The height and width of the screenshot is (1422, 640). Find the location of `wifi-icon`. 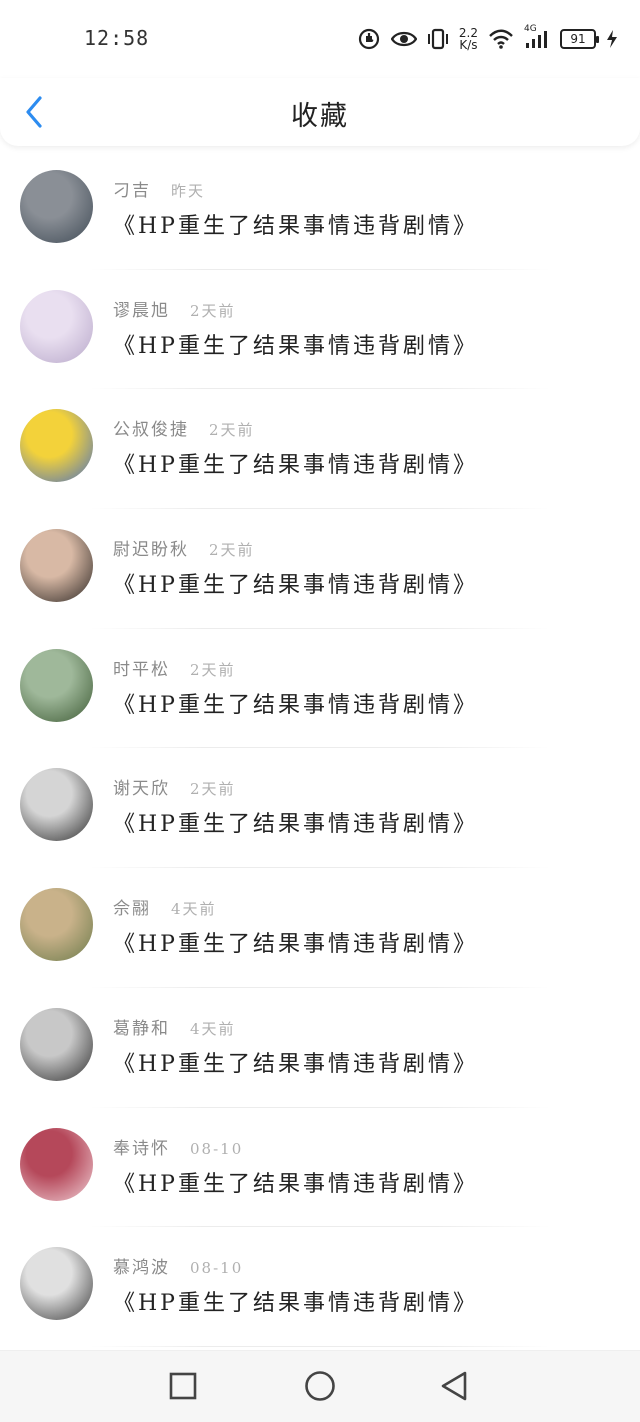

wifi-icon is located at coordinates (501, 39).